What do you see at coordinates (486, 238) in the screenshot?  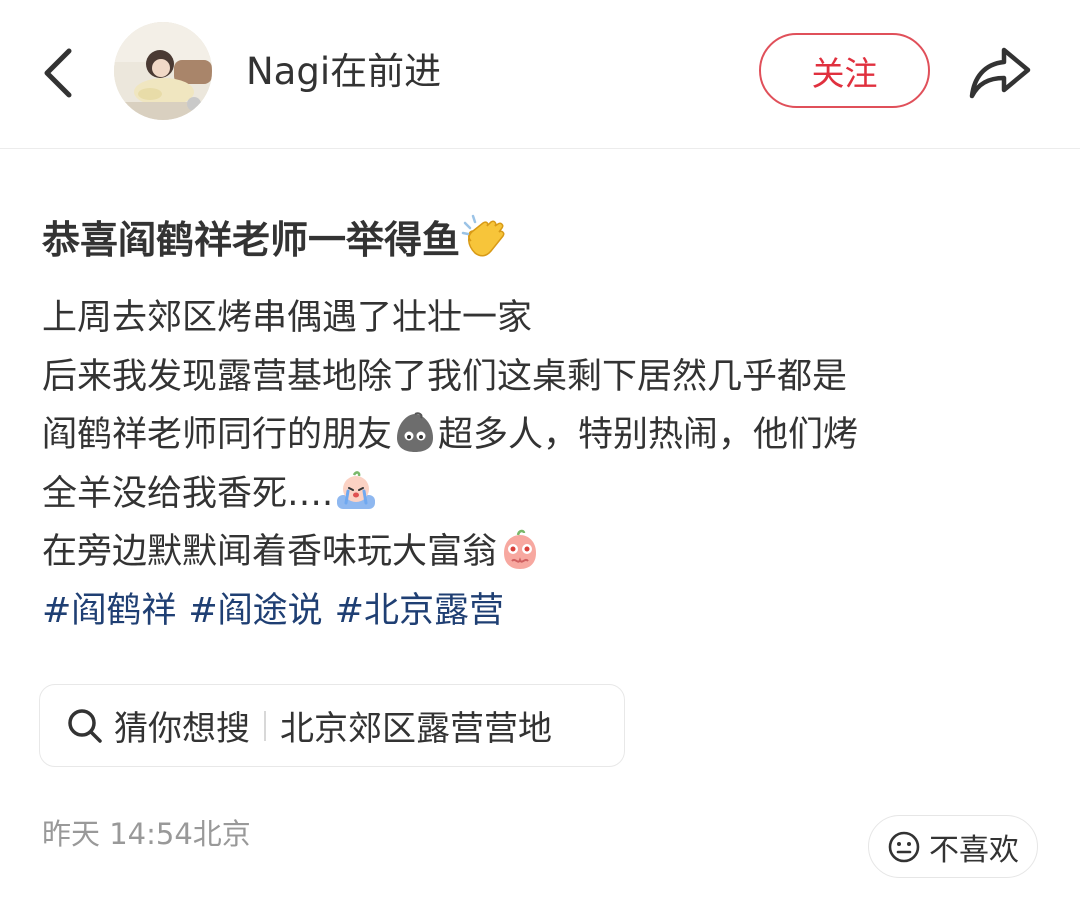 I see `clapping-hands-emoji` at bounding box center [486, 238].